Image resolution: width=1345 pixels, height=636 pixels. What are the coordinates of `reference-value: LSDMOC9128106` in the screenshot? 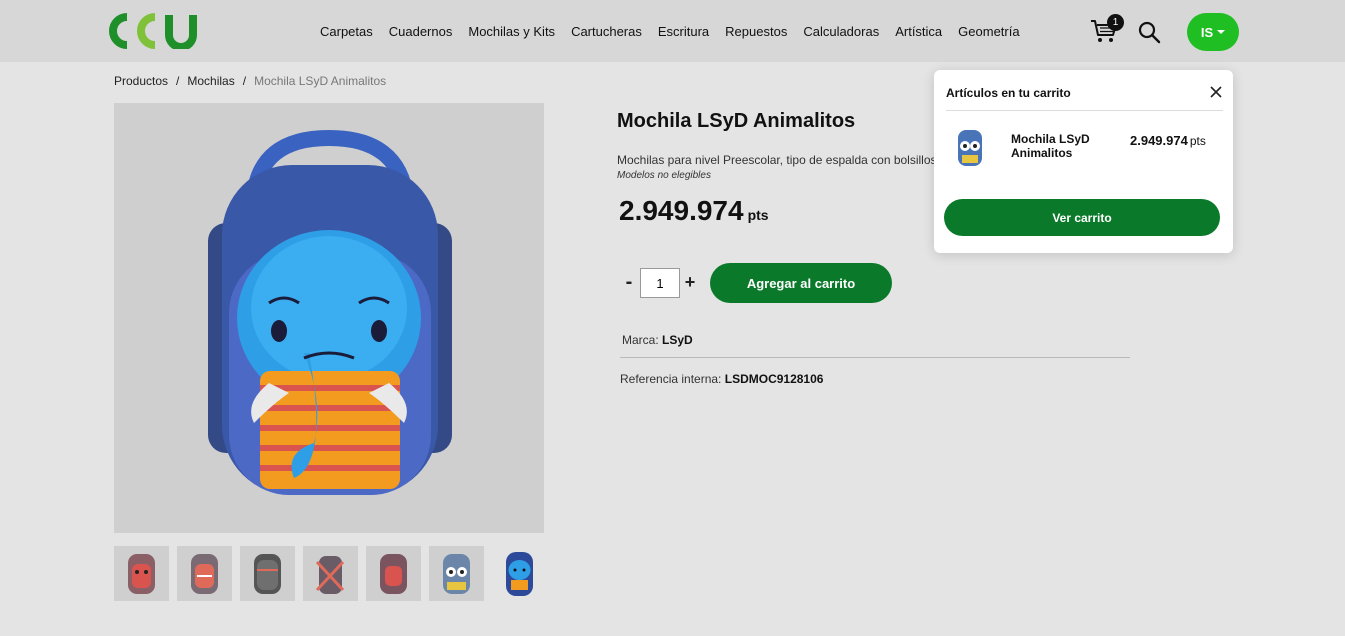 It's located at (774, 379).